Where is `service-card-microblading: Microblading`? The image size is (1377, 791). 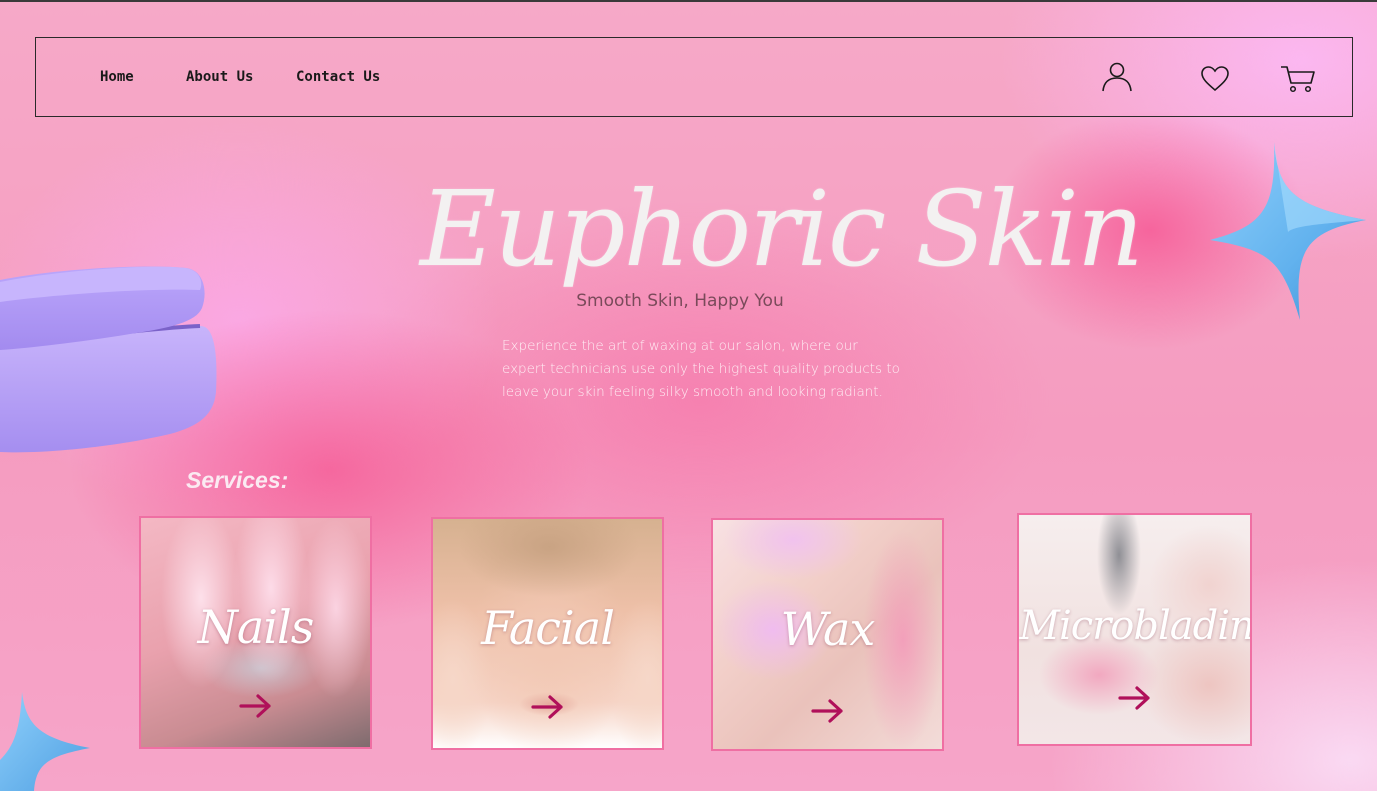
service-card-microblading: Microblading is located at coordinates (1134, 629).